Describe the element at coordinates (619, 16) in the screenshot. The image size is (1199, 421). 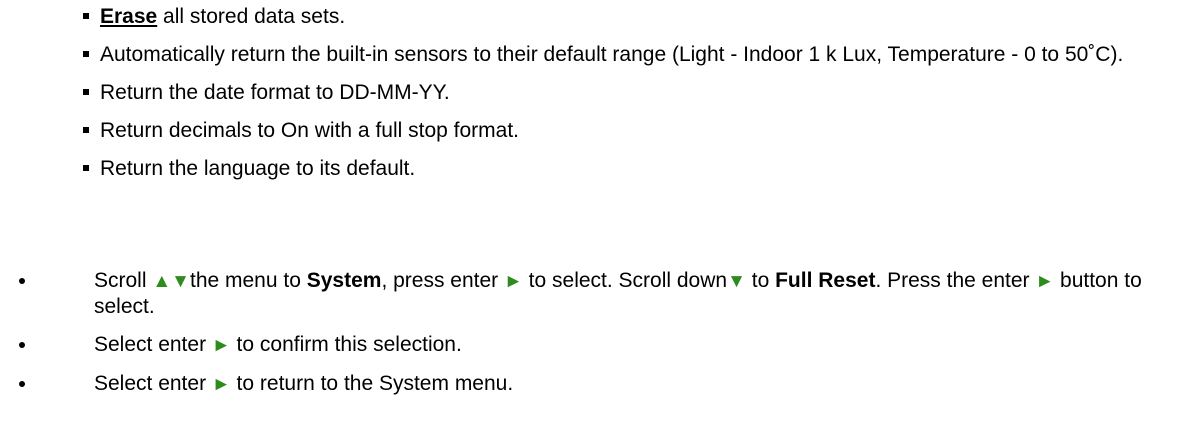
I see `list-item: Erase all stored data sets.` at that location.